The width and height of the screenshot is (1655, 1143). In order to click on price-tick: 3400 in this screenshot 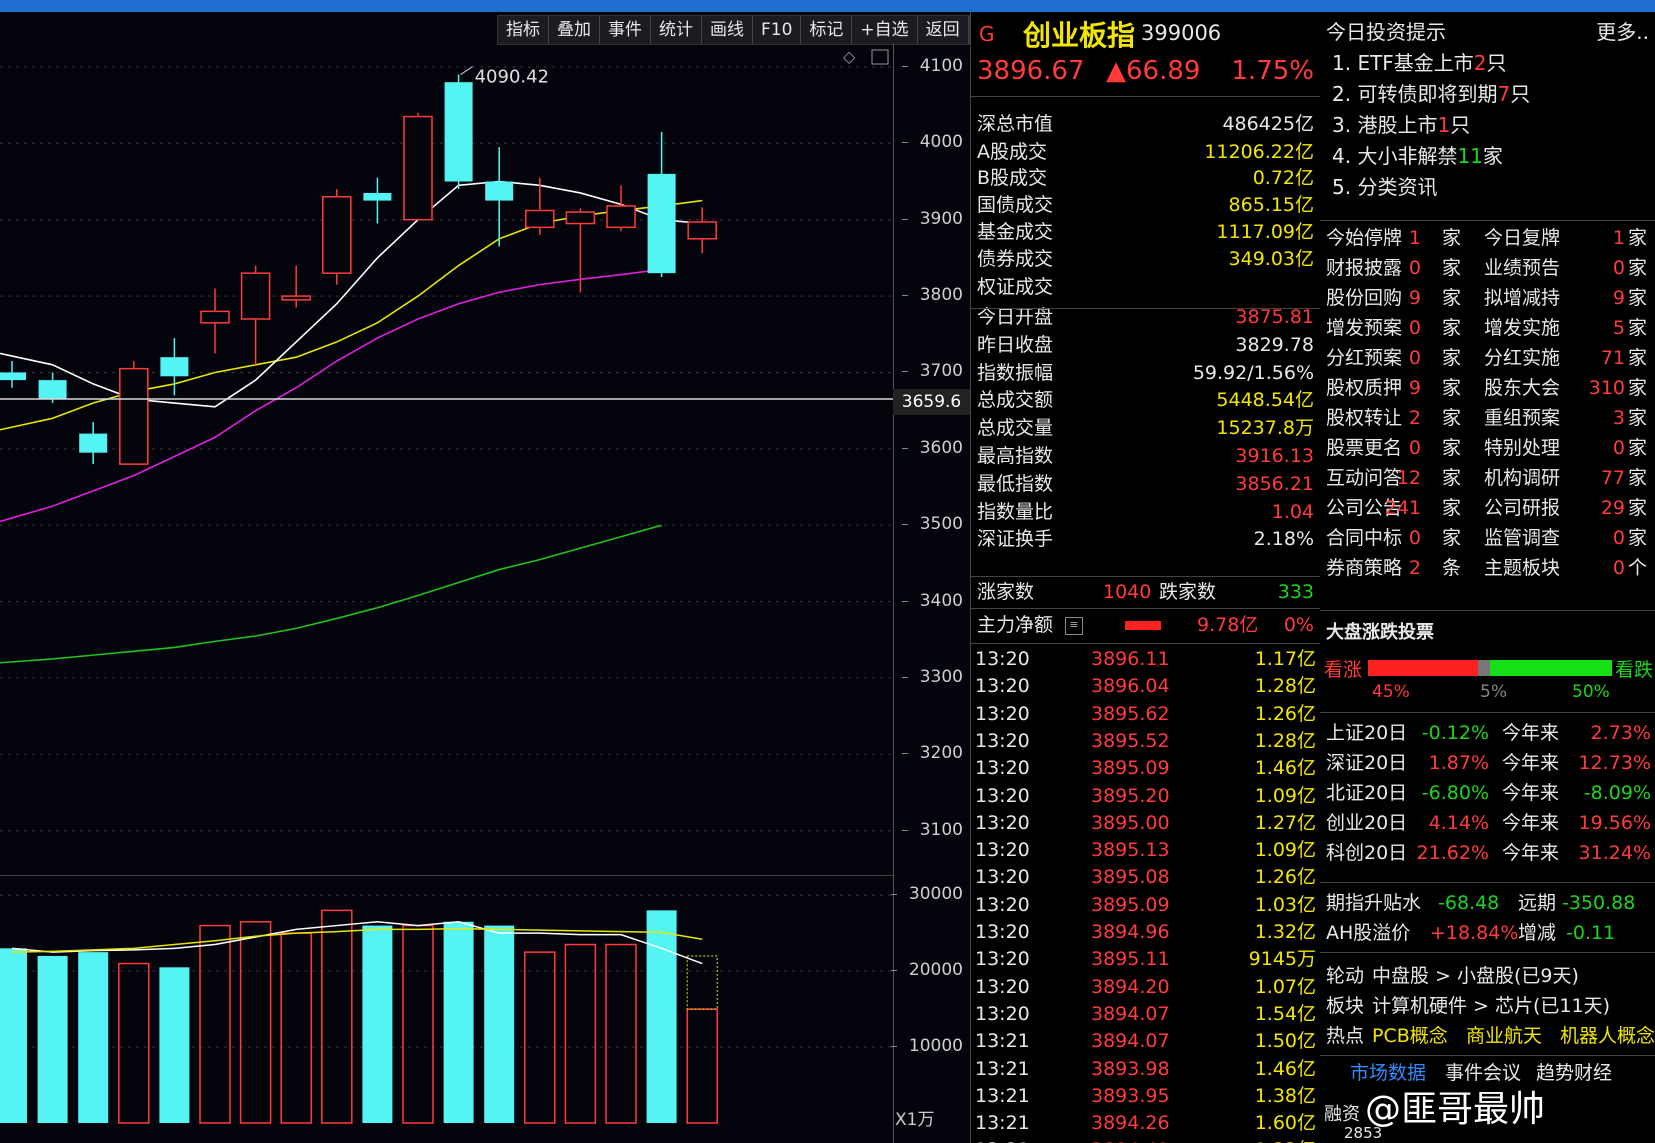, I will do `click(932, 600)`.